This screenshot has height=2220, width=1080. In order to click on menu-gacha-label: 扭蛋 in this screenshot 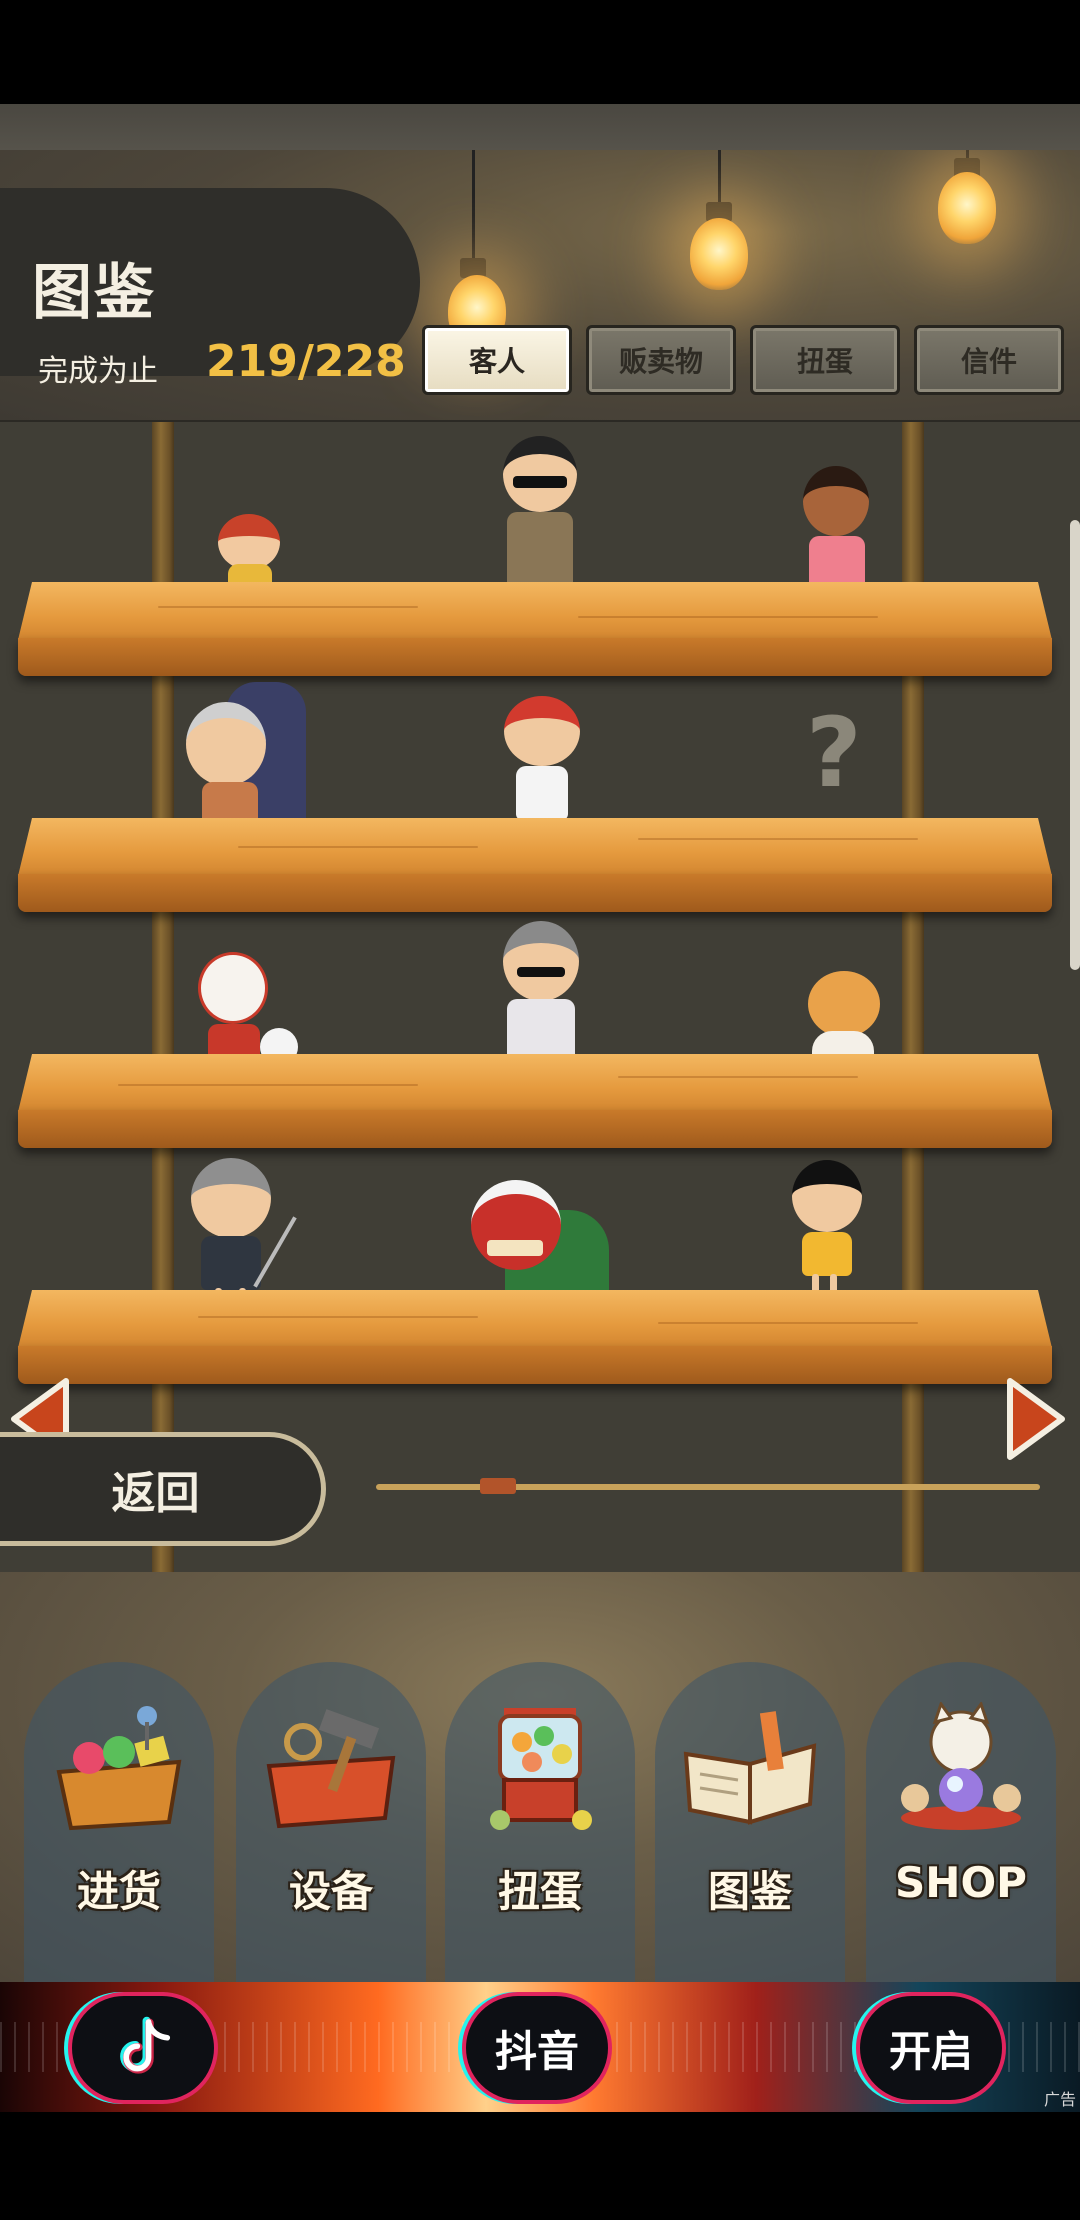, I will do `click(539, 1891)`.